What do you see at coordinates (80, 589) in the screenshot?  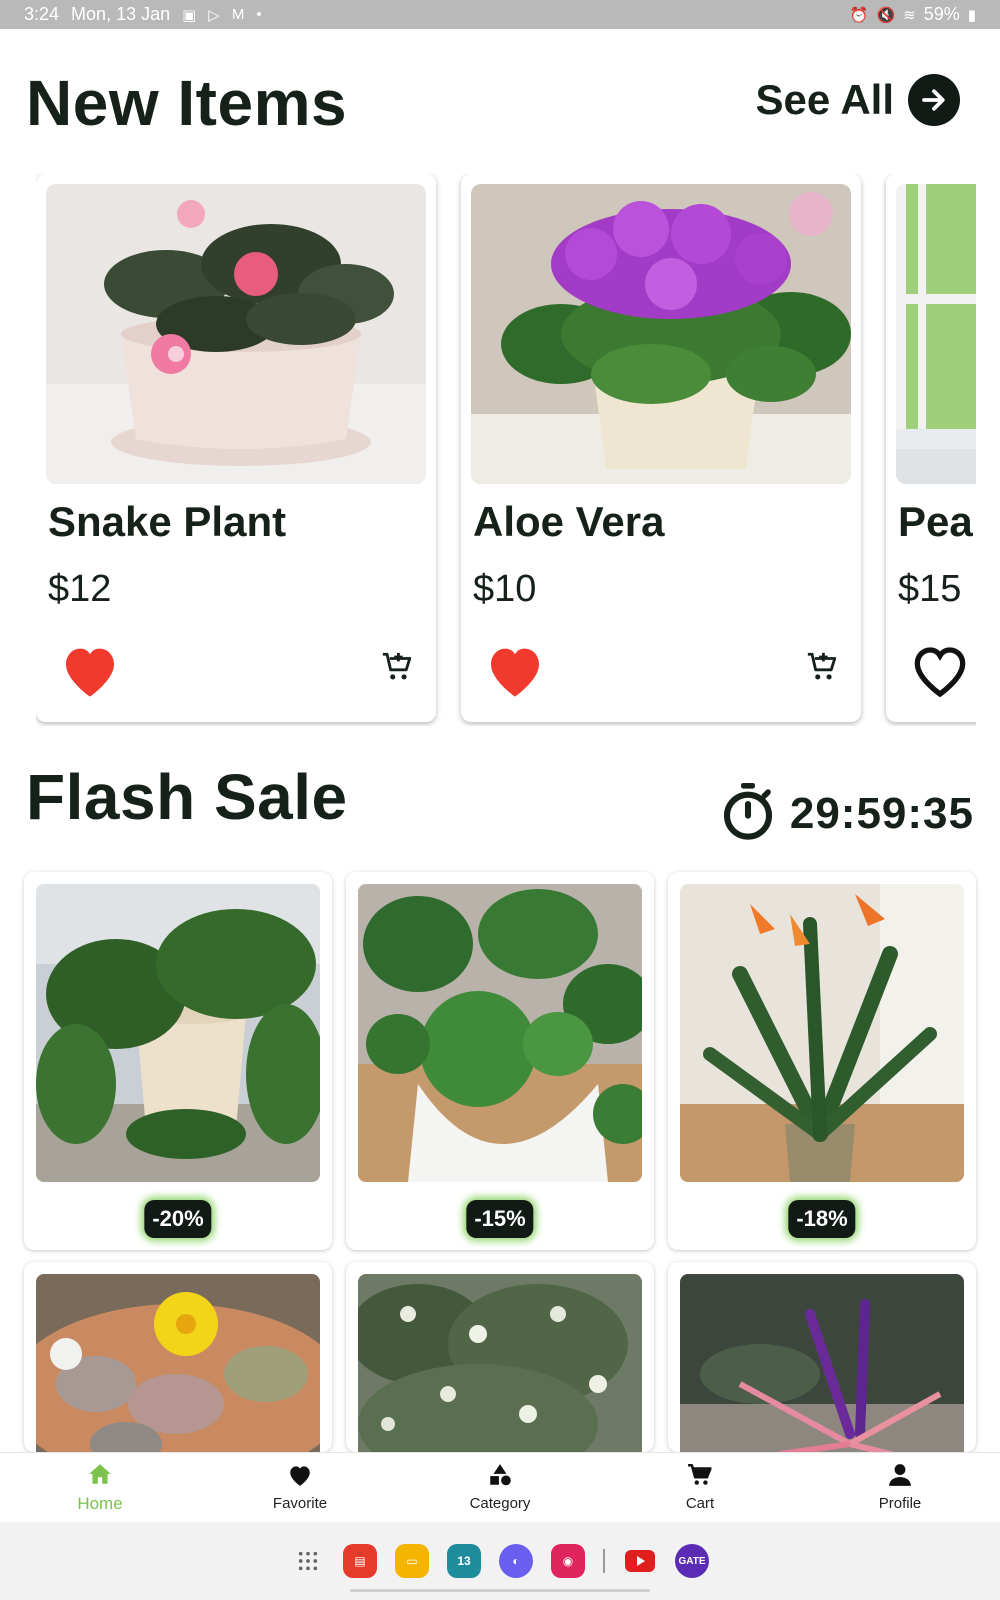 I see `product-price: $12` at bounding box center [80, 589].